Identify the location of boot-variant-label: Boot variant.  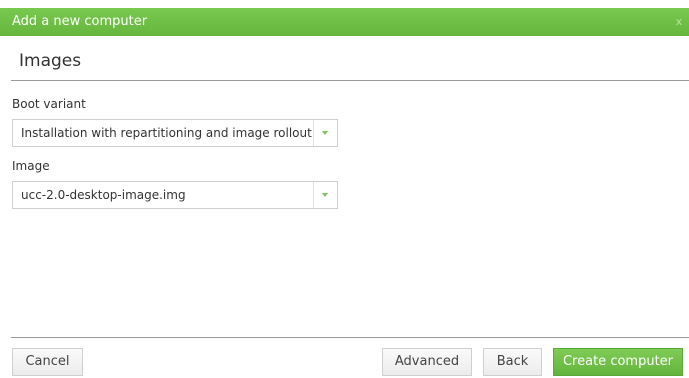
(49, 104).